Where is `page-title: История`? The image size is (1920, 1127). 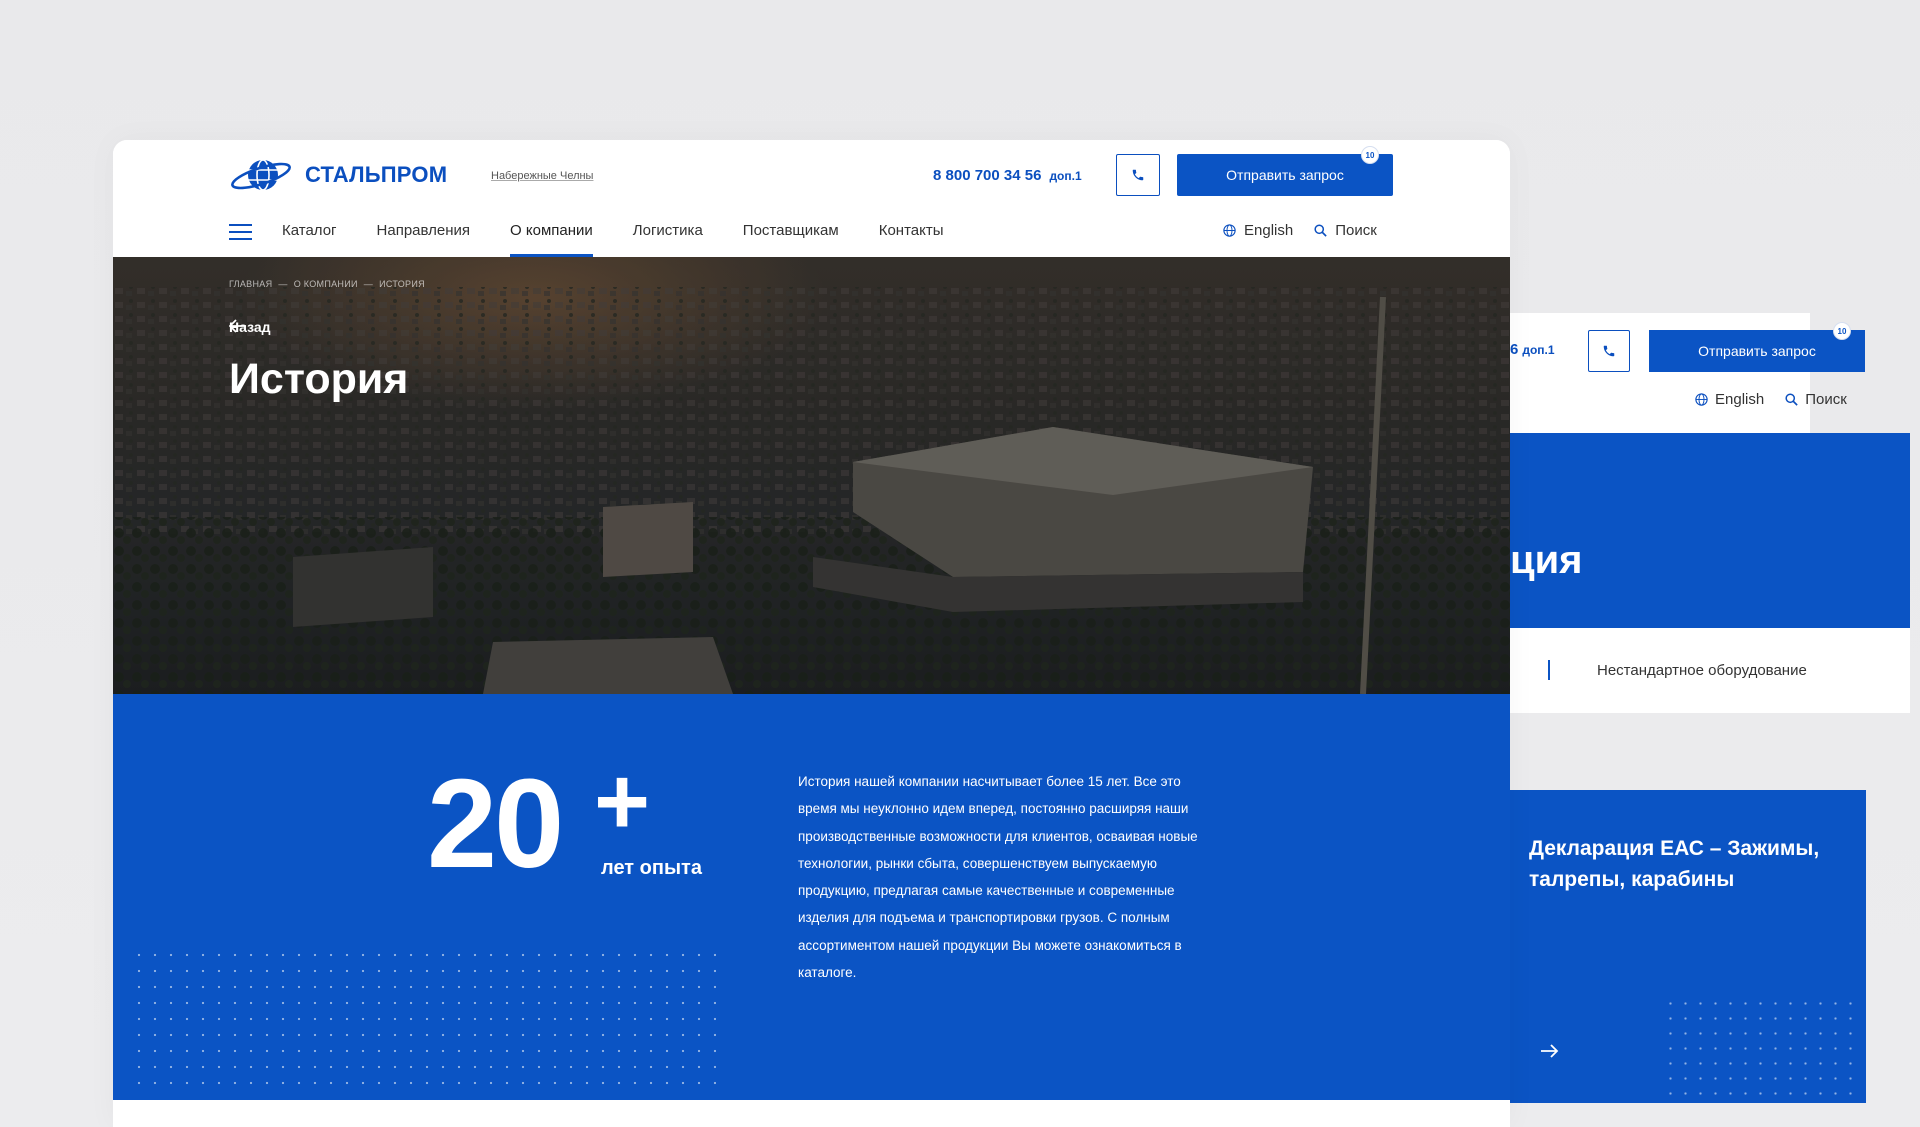
page-title: История is located at coordinates (319, 379).